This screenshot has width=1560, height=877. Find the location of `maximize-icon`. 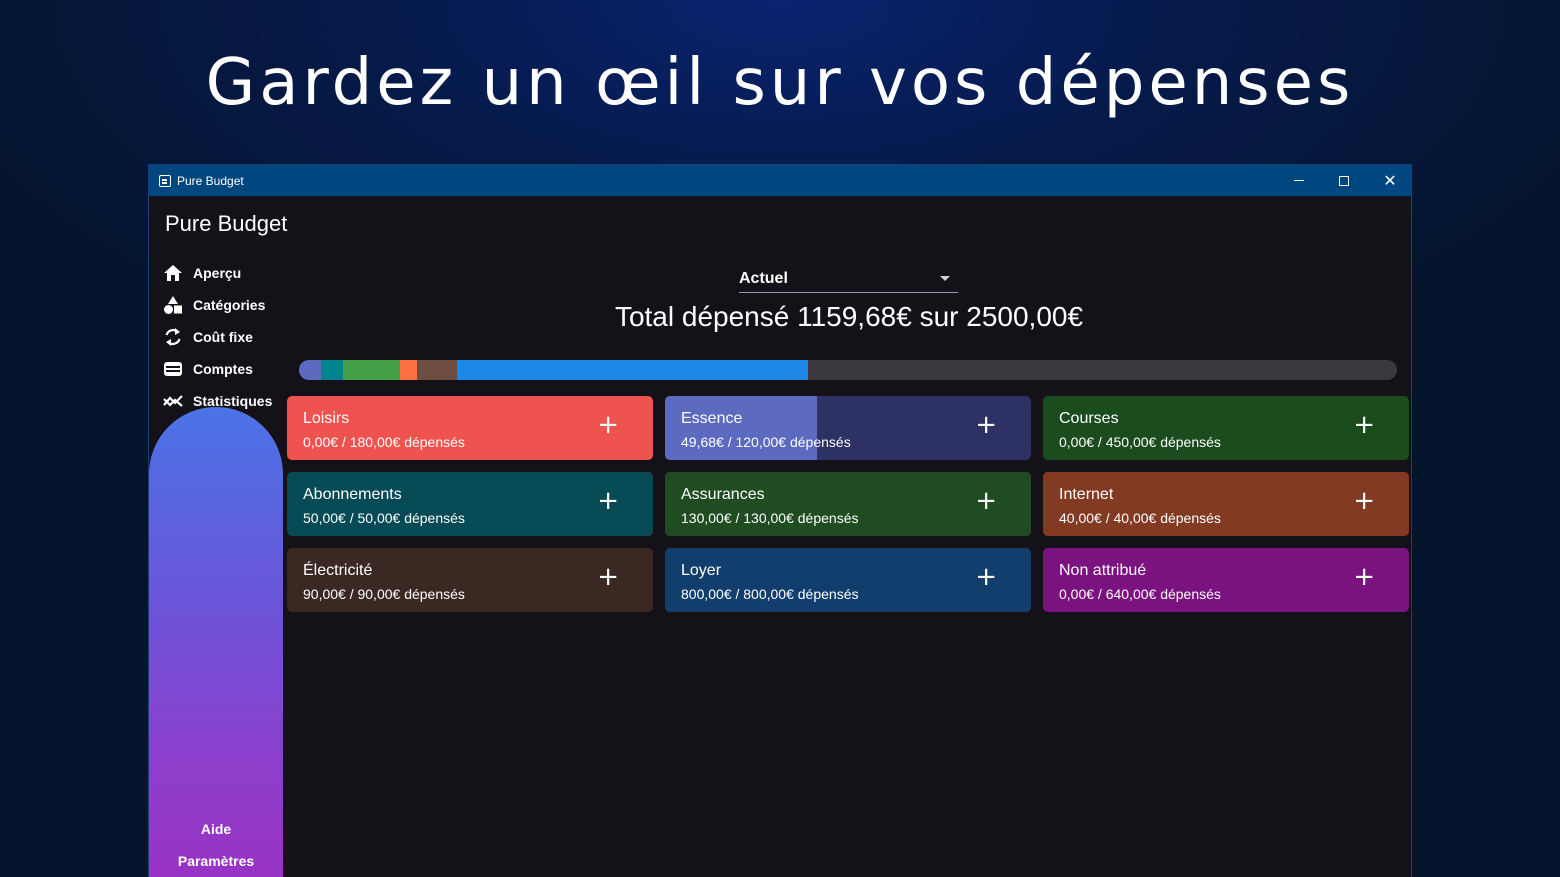

maximize-icon is located at coordinates (1344, 180).